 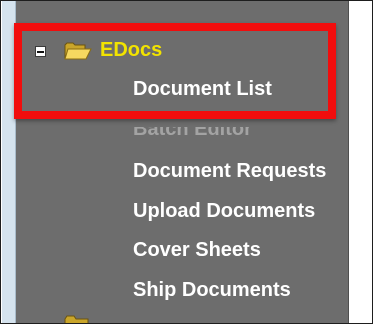 I want to click on tree-item-upload-documents: Upload Documents, so click(x=224, y=211).